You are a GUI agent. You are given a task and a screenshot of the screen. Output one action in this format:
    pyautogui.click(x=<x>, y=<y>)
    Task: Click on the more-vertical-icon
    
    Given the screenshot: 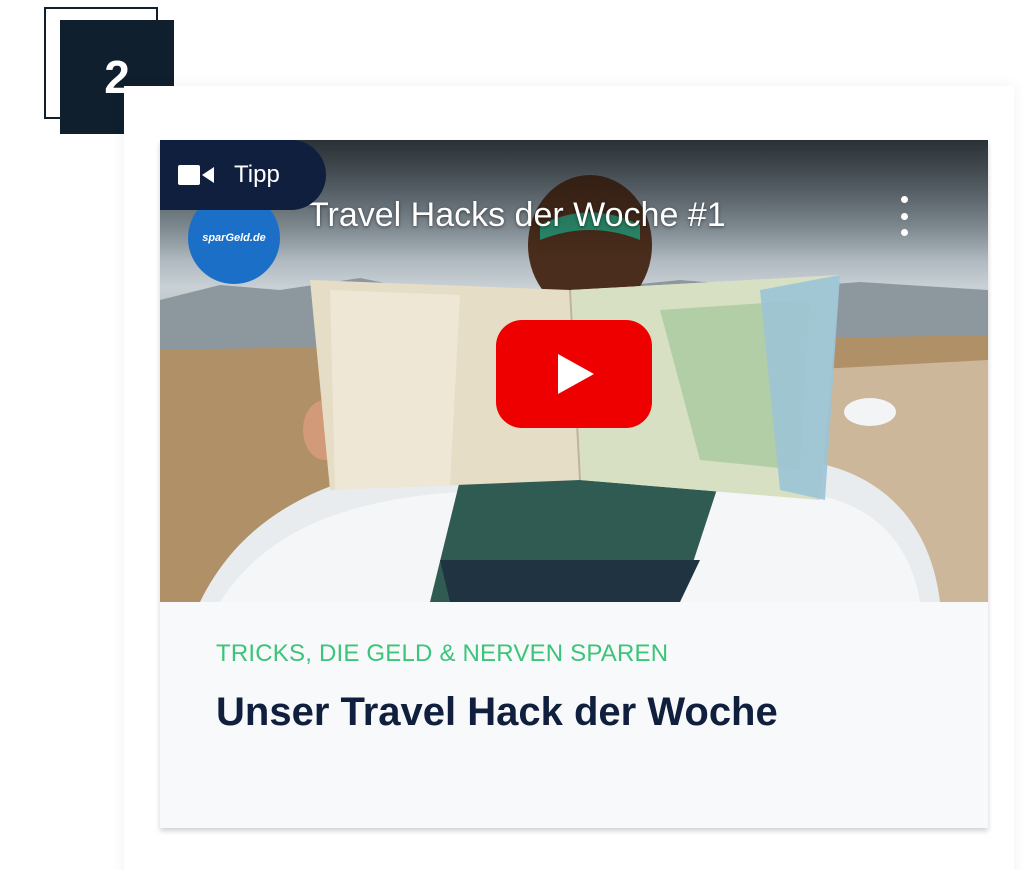 What is the action you would take?
    pyautogui.click(x=904, y=216)
    